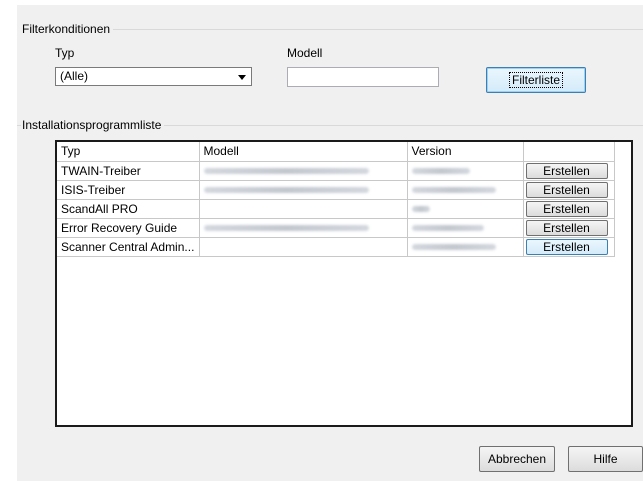 This screenshot has height=481, width=643. What do you see at coordinates (242, 77) in the screenshot?
I see `chevron-down-icon` at bounding box center [242, 77].